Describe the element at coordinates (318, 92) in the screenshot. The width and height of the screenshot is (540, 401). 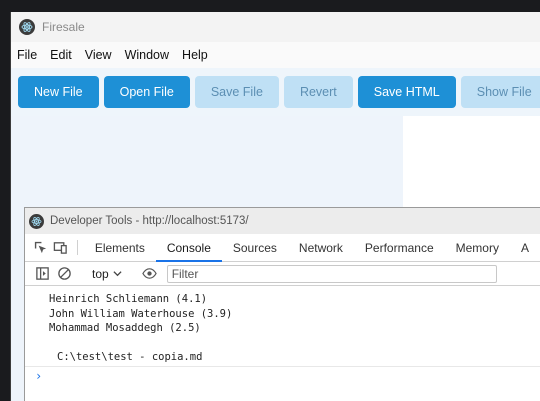
I see `revert-button: Revert` at that location.